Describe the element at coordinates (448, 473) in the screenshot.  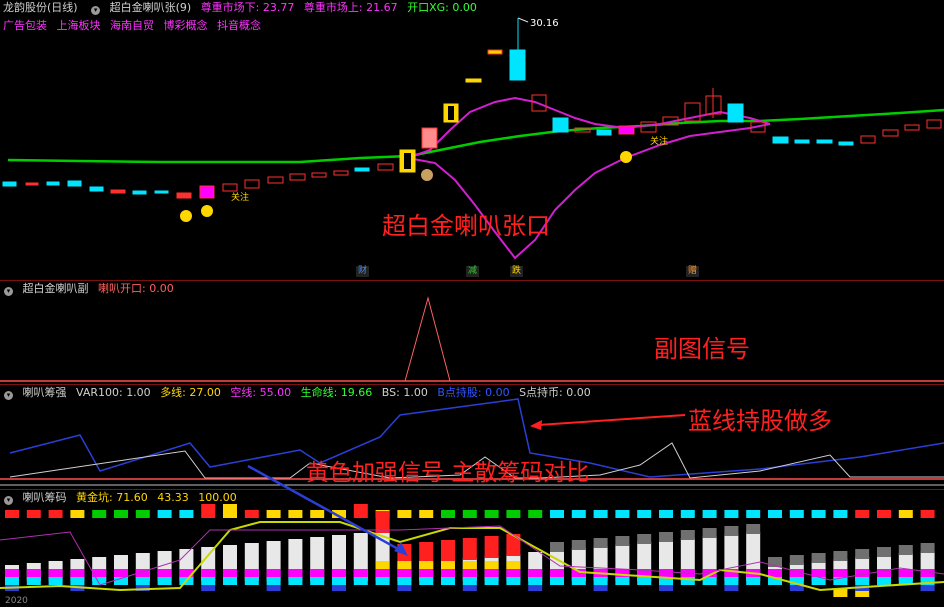
I see `sub2-caption2: 黄色加强信号 主散筹码对比` at that location.